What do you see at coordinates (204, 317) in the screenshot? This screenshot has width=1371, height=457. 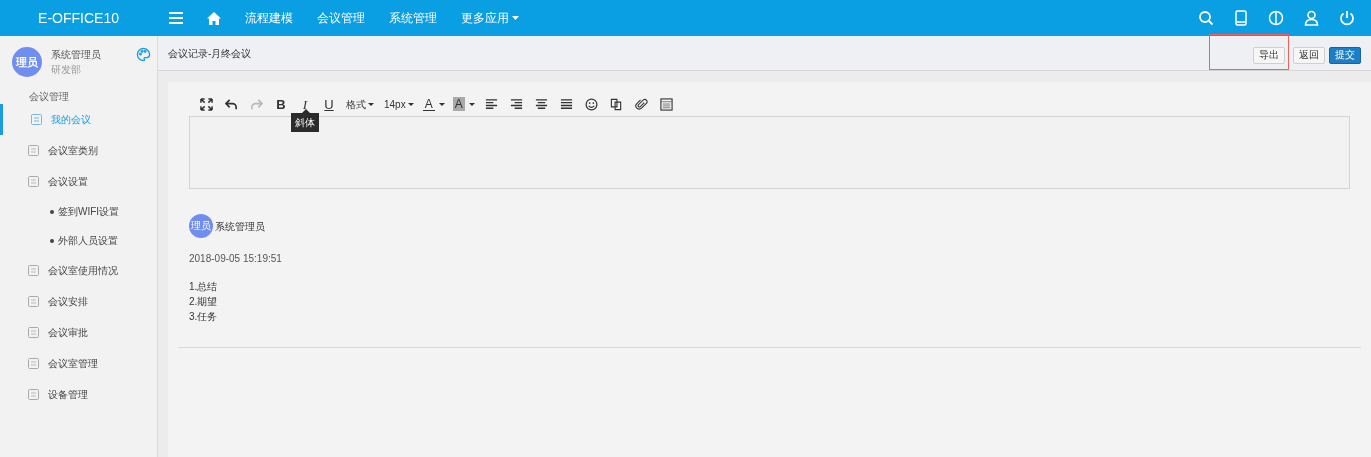 I see `record-line: 3.任务` at bounding box center [204, 317].